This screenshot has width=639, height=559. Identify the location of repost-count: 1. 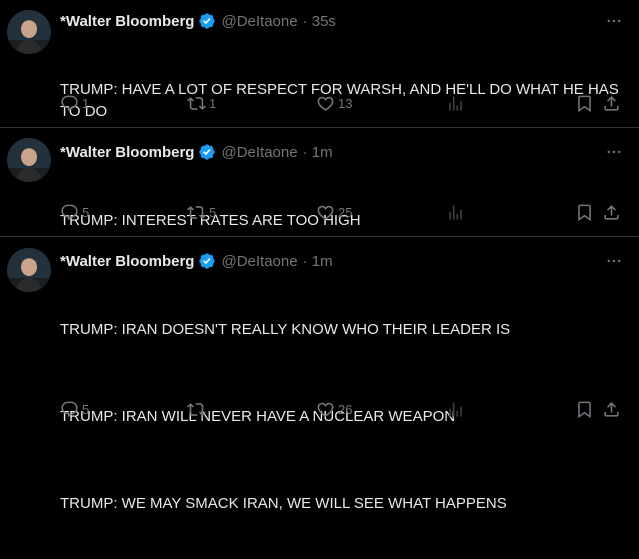
(213, 103).